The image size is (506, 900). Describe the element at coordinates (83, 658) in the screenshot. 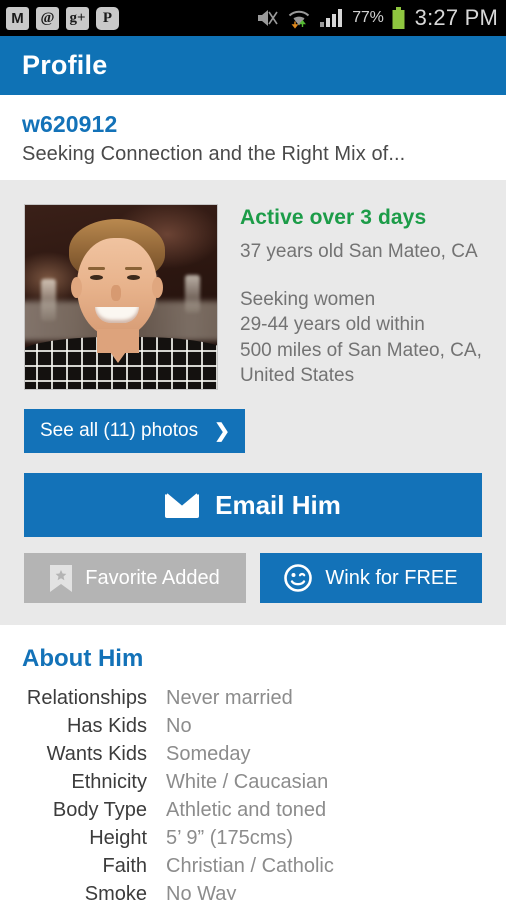

I see `about-section-title: About Him` at that location.